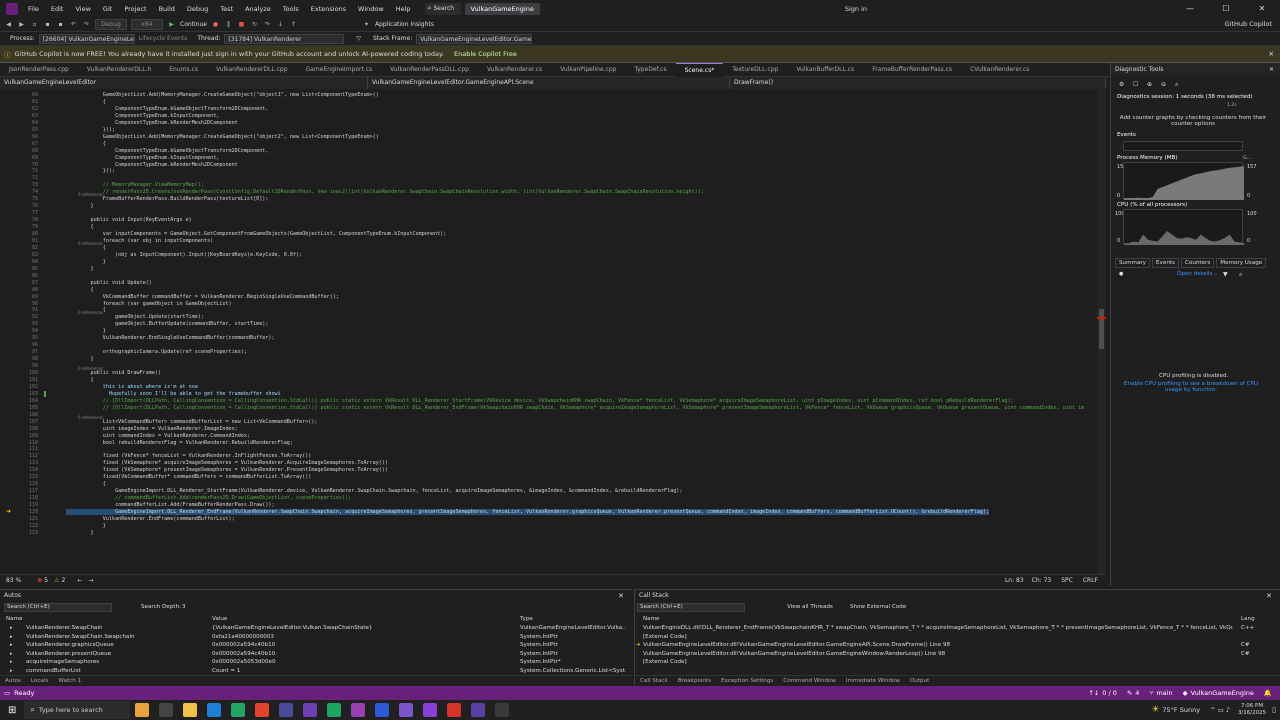  Describe the element at coordinates (197, 9) in the screenshot. I see `menu-debug: Debug` at that location.